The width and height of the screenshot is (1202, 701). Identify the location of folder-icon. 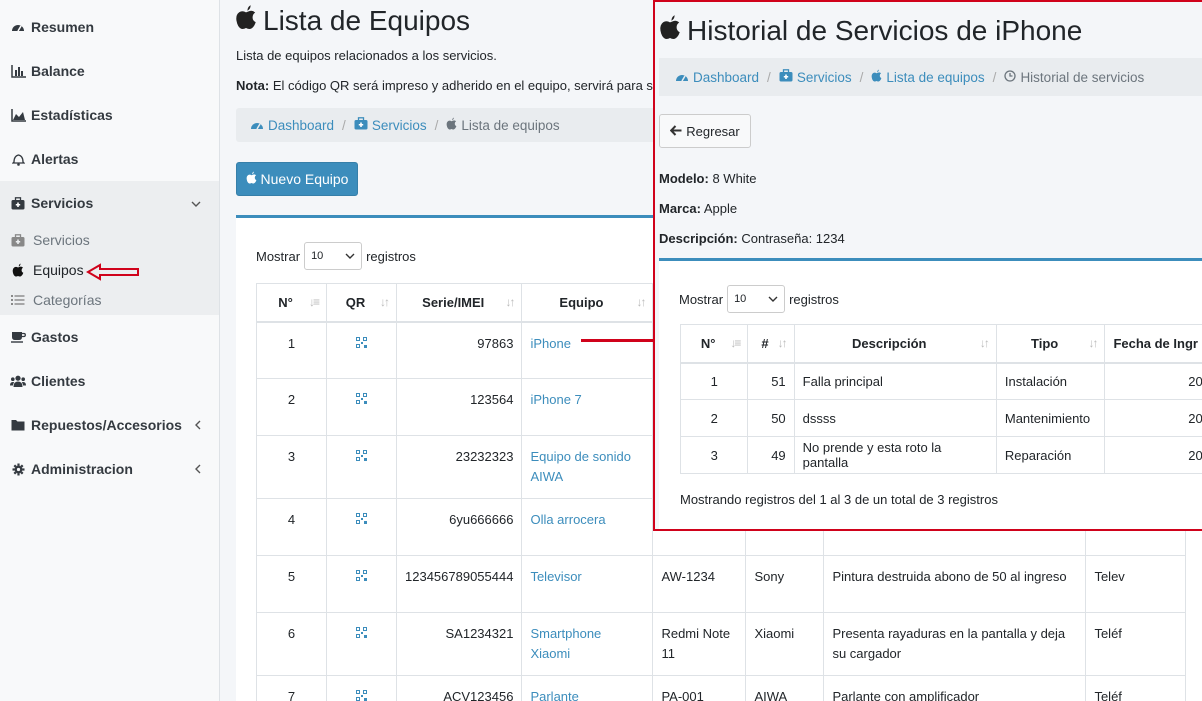
(18, 425).